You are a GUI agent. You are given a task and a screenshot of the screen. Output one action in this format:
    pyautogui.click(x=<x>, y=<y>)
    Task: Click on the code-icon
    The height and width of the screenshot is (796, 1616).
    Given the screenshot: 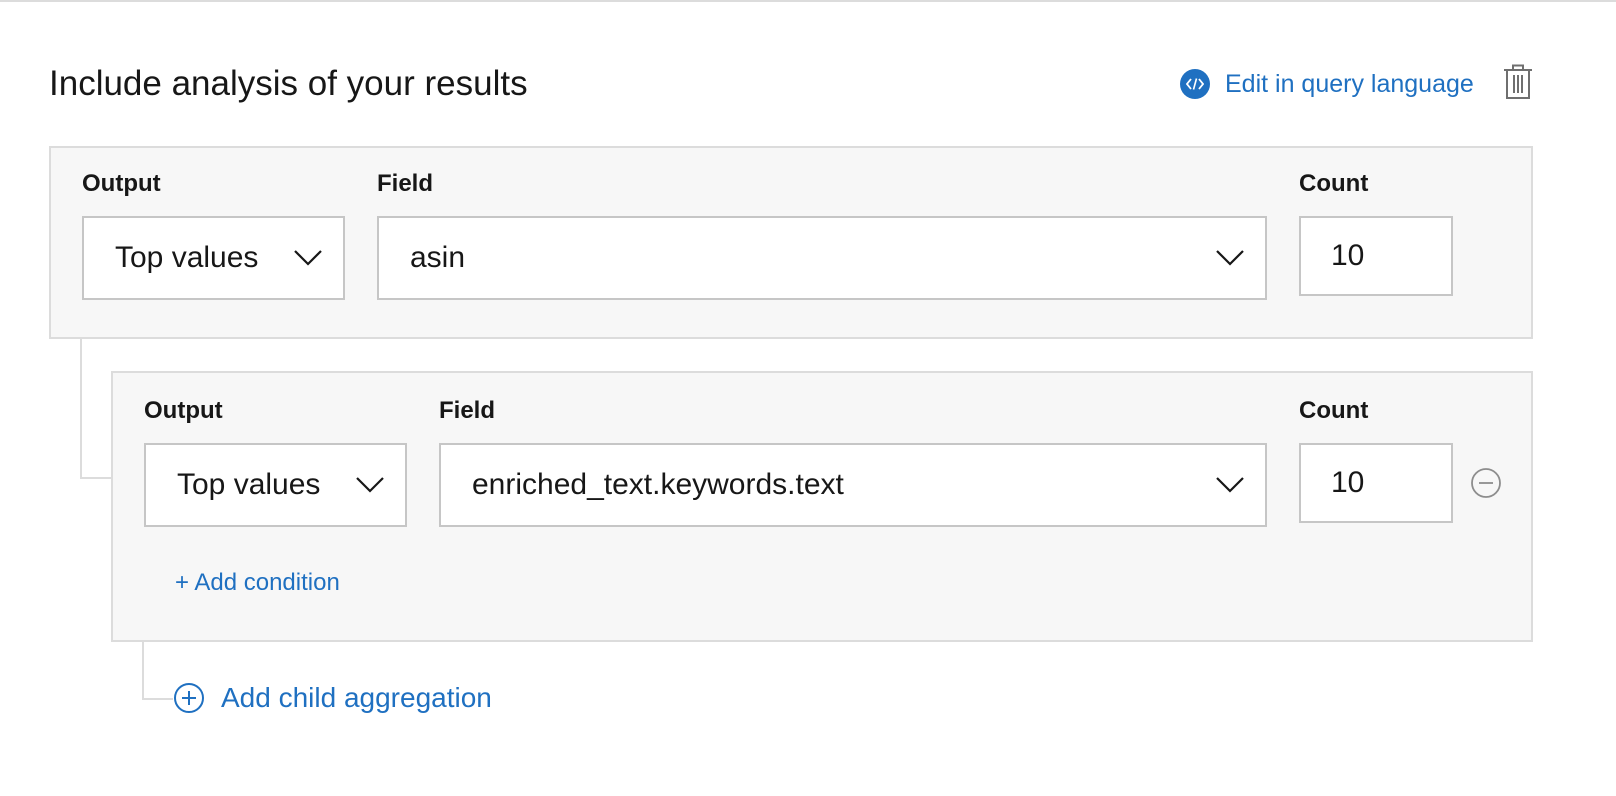 What is the action you would take?
    pyautogui.click(x=1195, y=84)
    